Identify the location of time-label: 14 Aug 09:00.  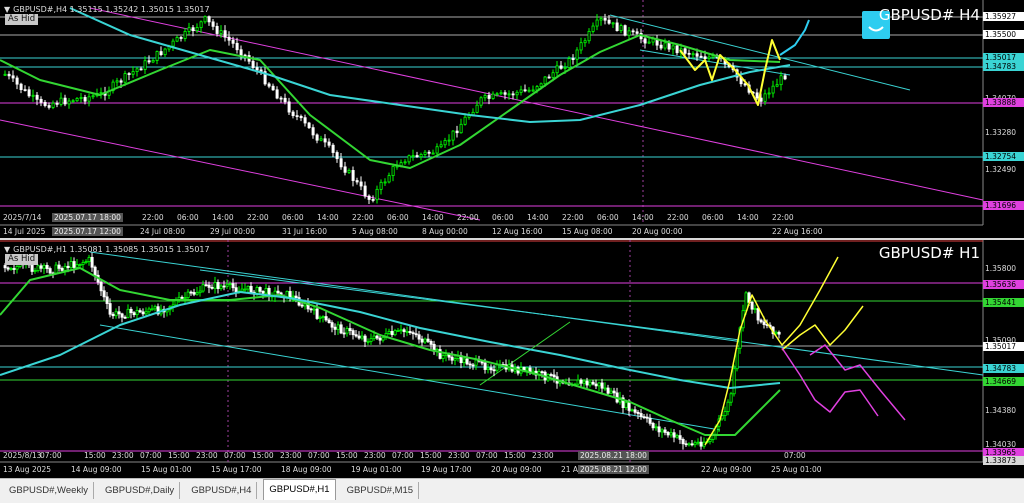
(96, 469).